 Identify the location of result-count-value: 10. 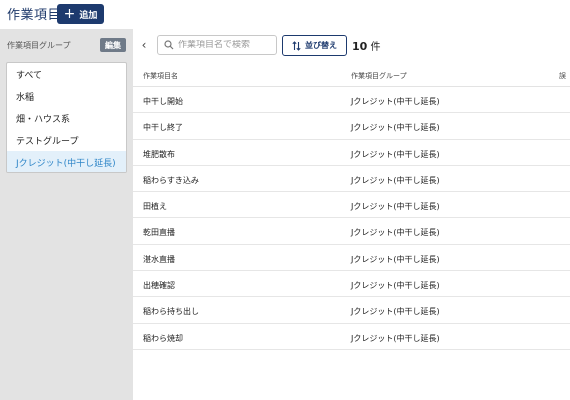
(360, 46).